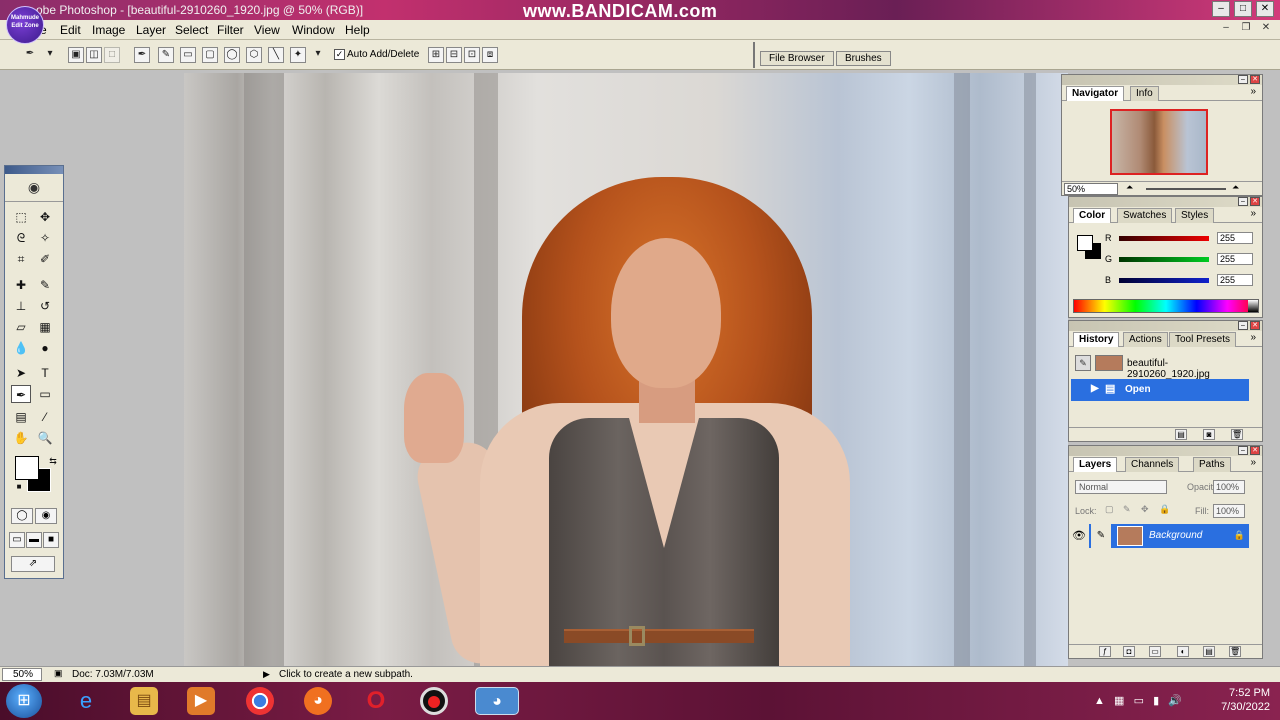  What do you see at coordinates (50, 55) in the screenshot?
I see `preset-dropdown-icon: ▾` at bounding box center [50, 55].